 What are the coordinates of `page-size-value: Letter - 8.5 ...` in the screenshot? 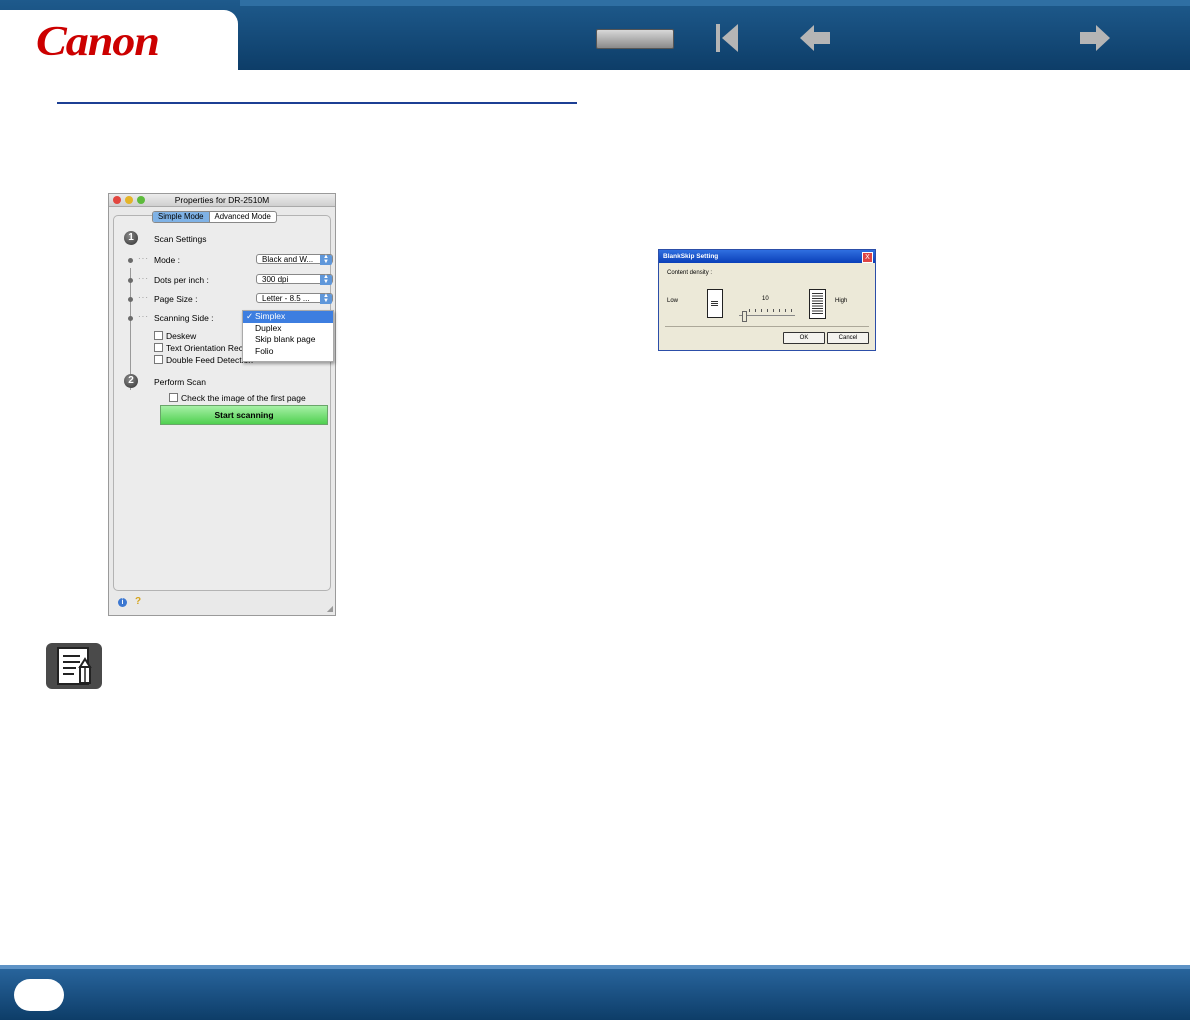 It's located at (286, 298).